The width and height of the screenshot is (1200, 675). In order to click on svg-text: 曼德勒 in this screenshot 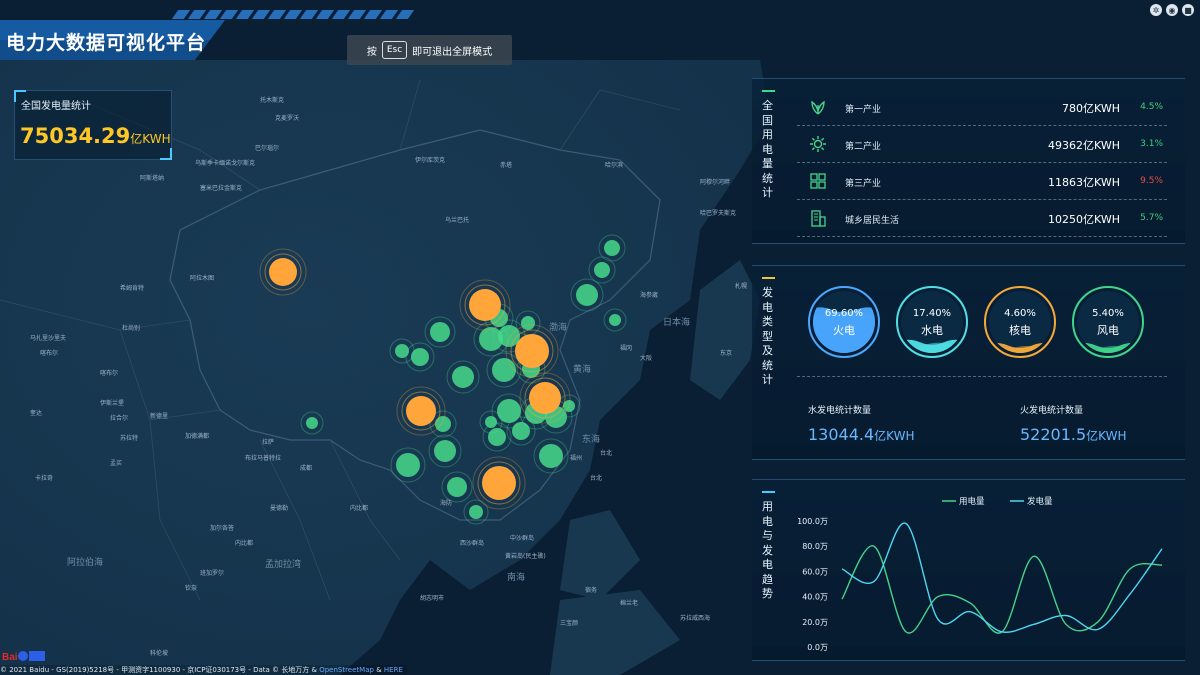, I will do `click(279, 508)`.